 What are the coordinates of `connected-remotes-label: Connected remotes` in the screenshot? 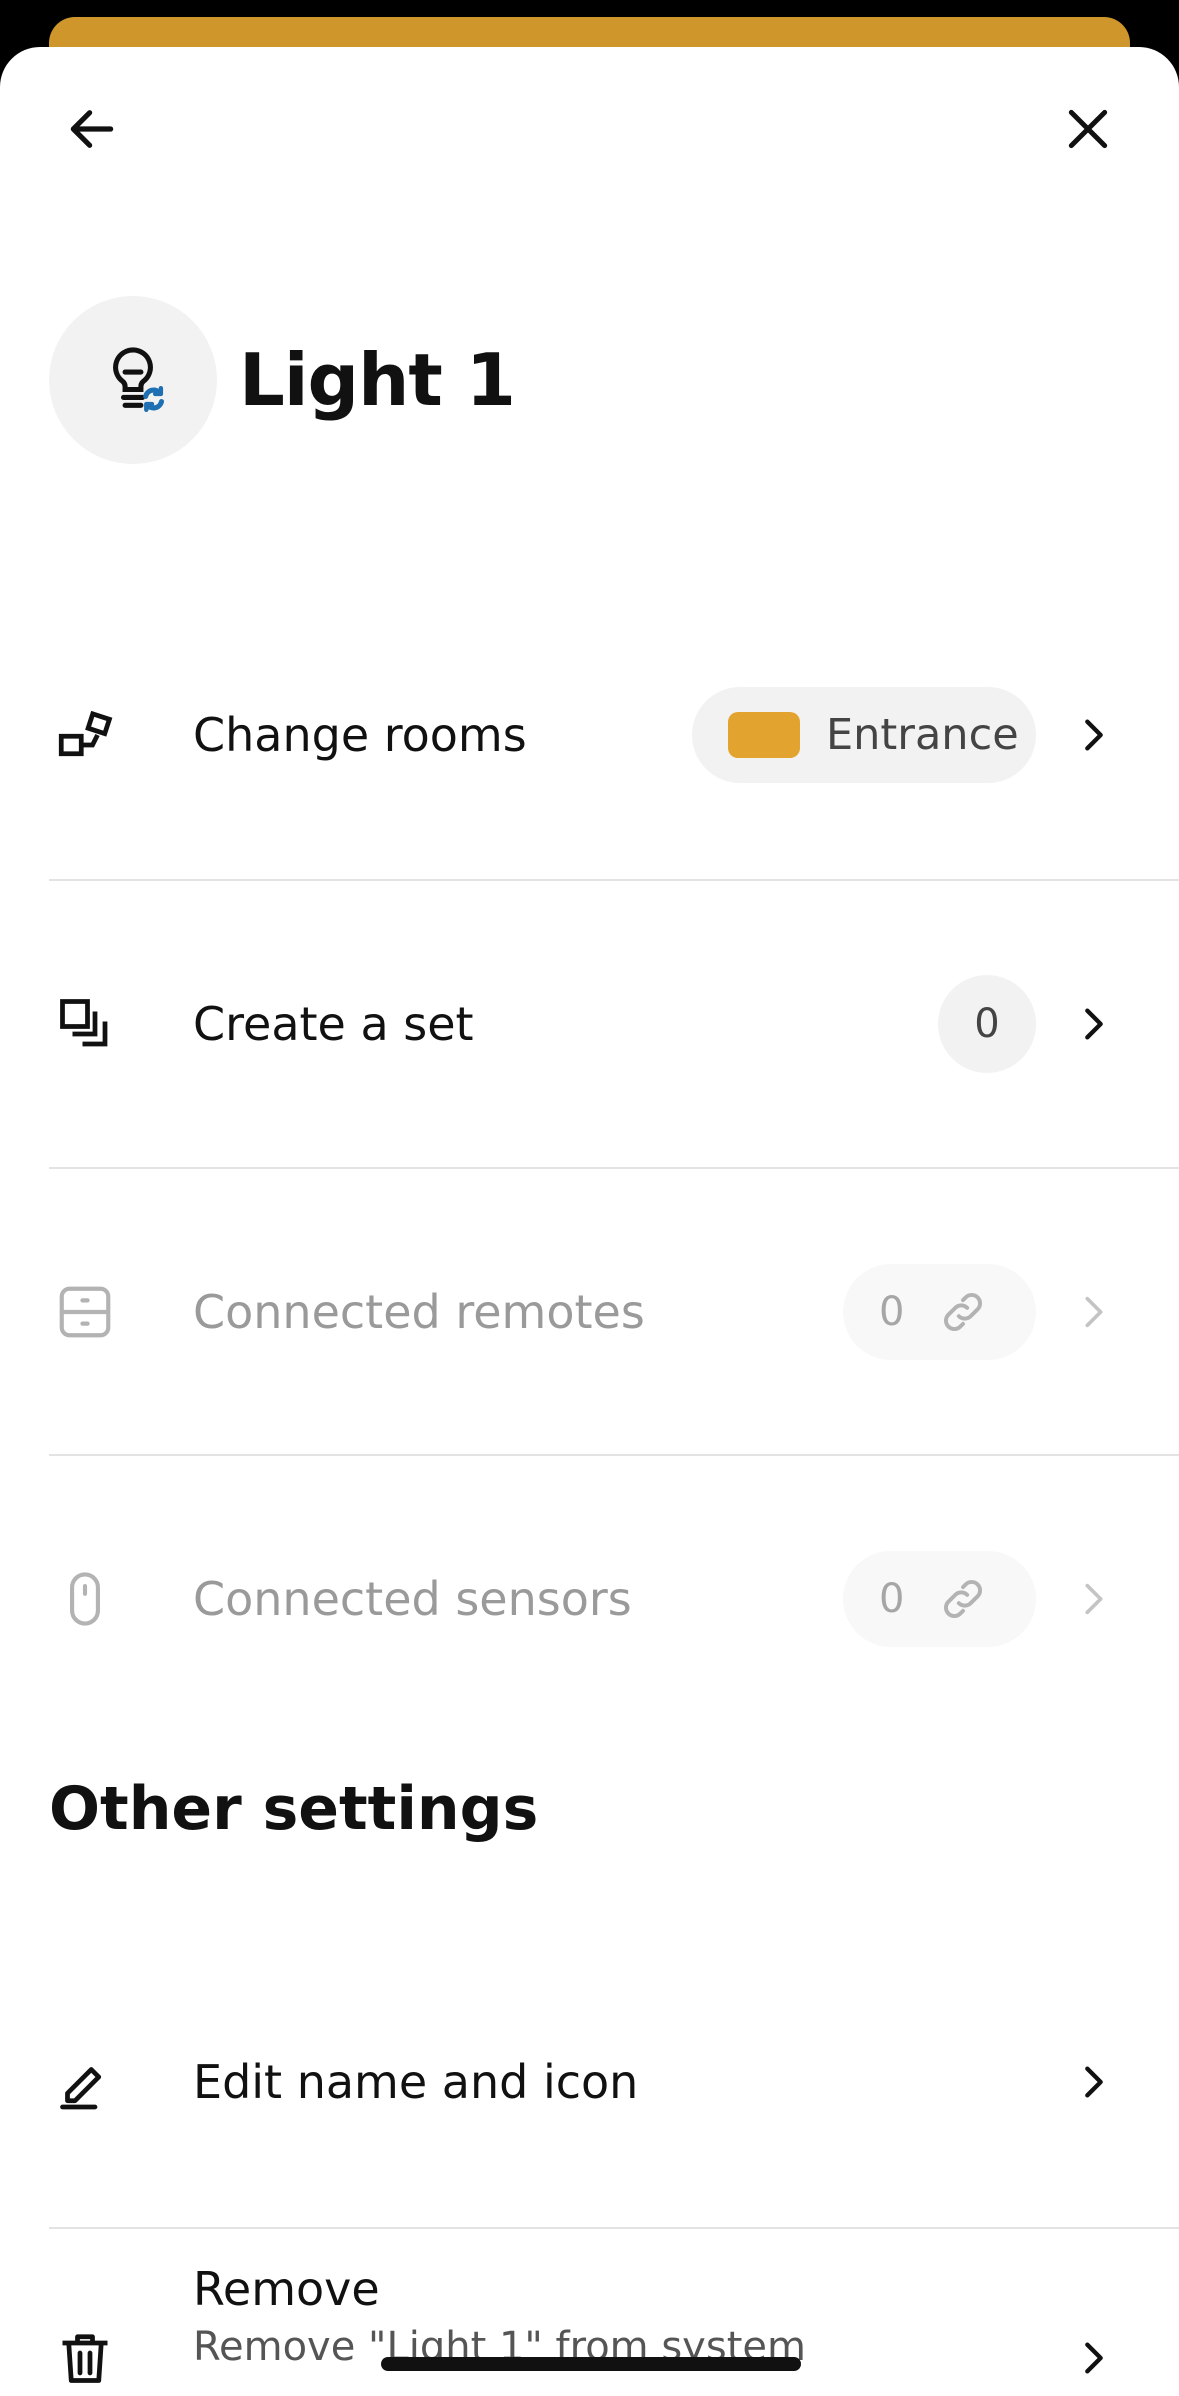 It's located at (419, 1312).